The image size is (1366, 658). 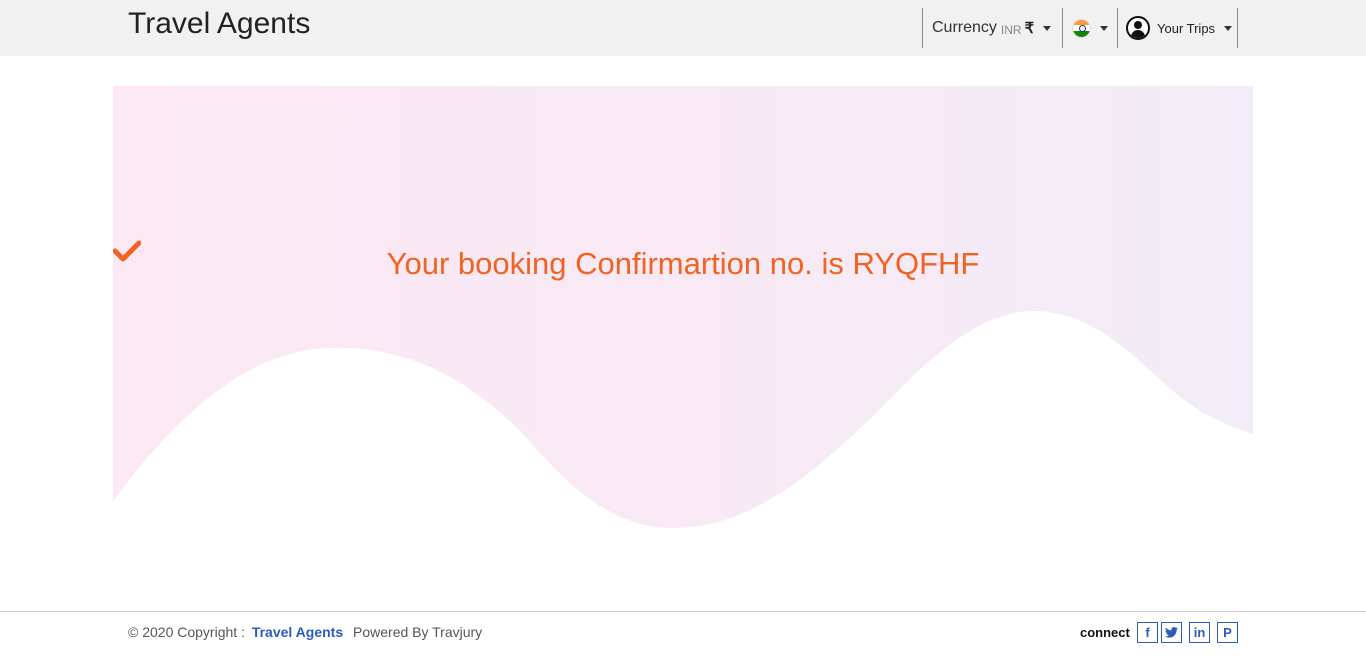 I want to click on company-link: Travel Agents, so click(x=297, y=632).